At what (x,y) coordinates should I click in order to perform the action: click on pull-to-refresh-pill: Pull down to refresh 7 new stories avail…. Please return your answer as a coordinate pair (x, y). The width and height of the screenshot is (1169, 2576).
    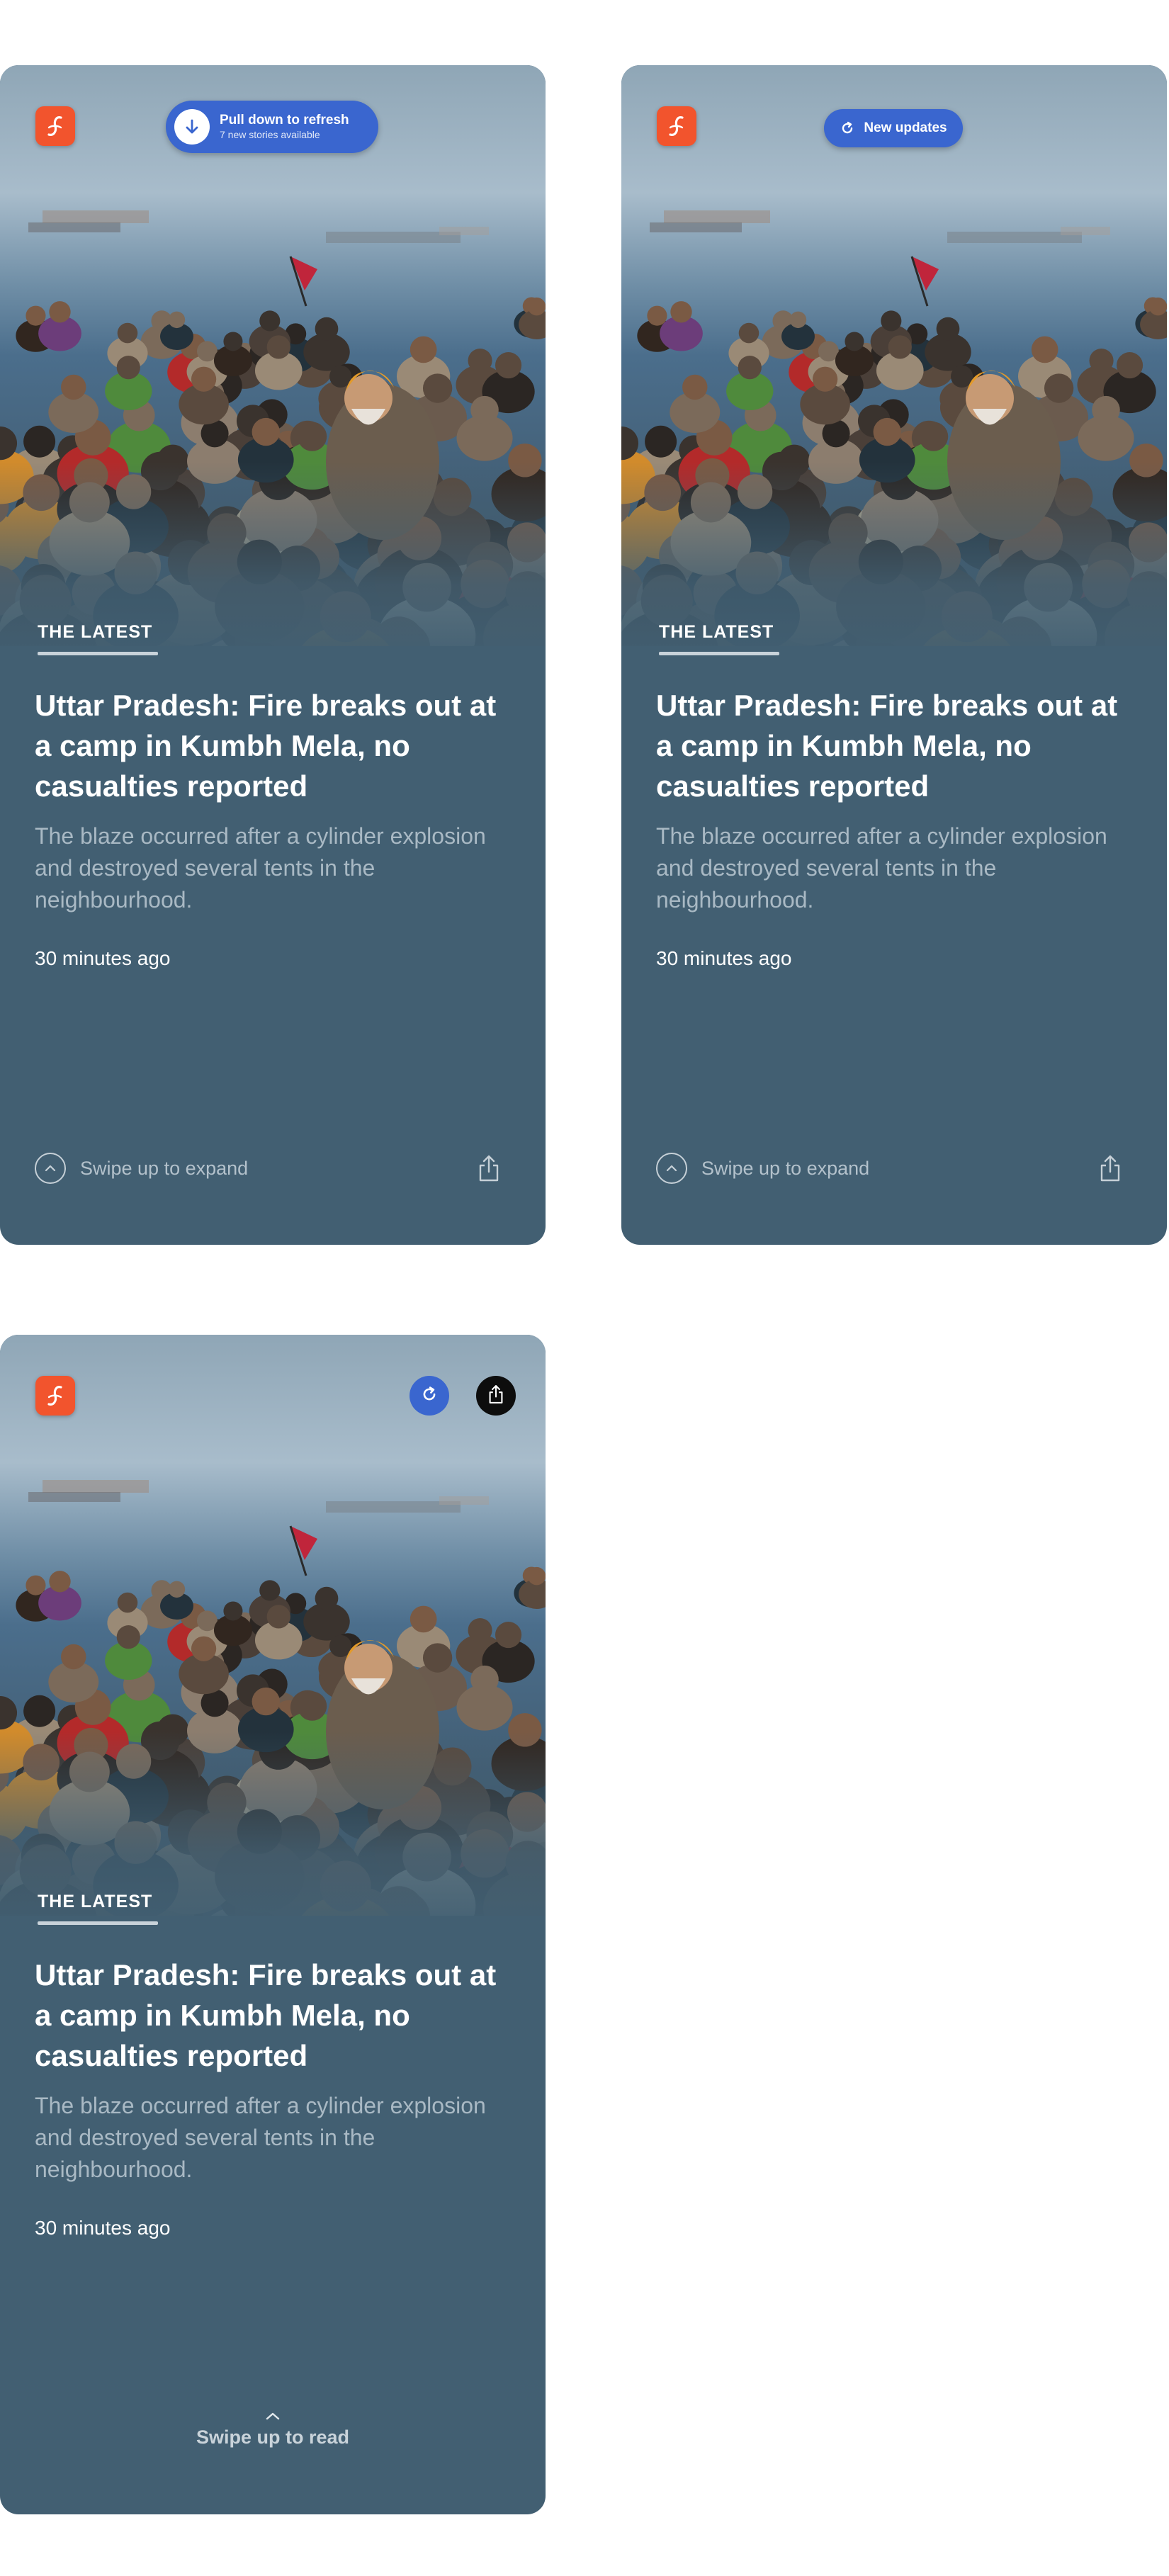
    Looking at the image, I should click on (272, 127).